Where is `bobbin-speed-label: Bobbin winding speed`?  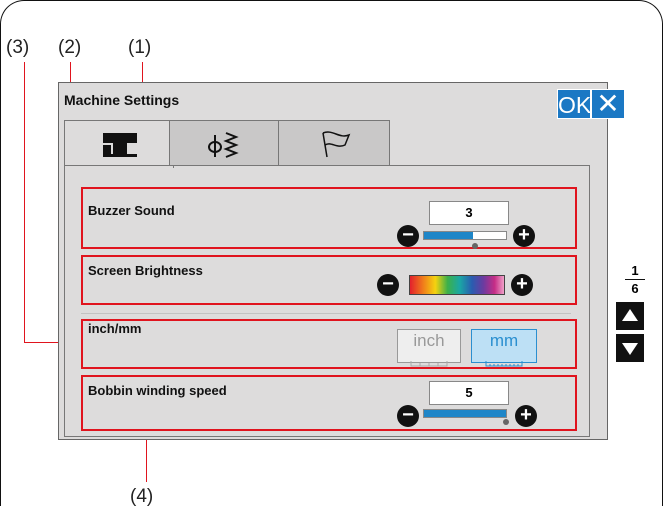 bobbin-speed-label: Bobbin winding speed is located at coordinates (157, 390).